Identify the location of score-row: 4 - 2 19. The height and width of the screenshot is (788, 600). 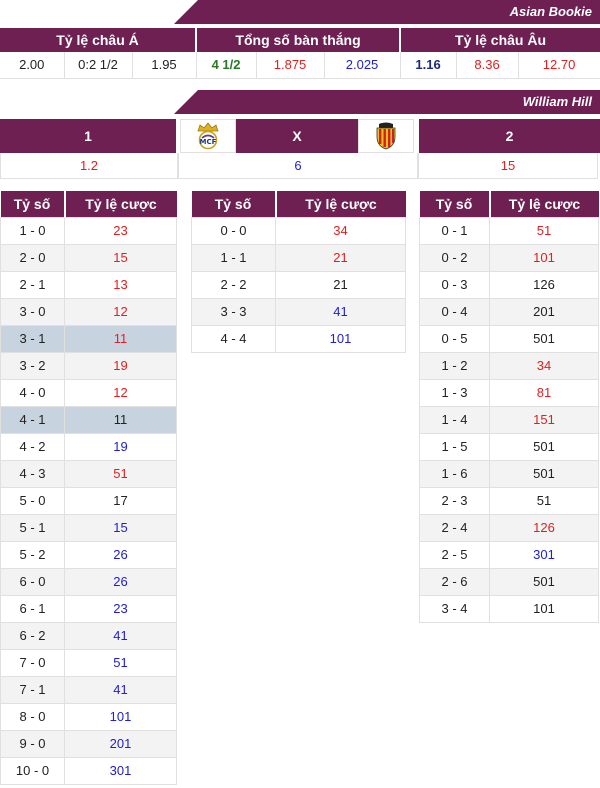
(88, 446).